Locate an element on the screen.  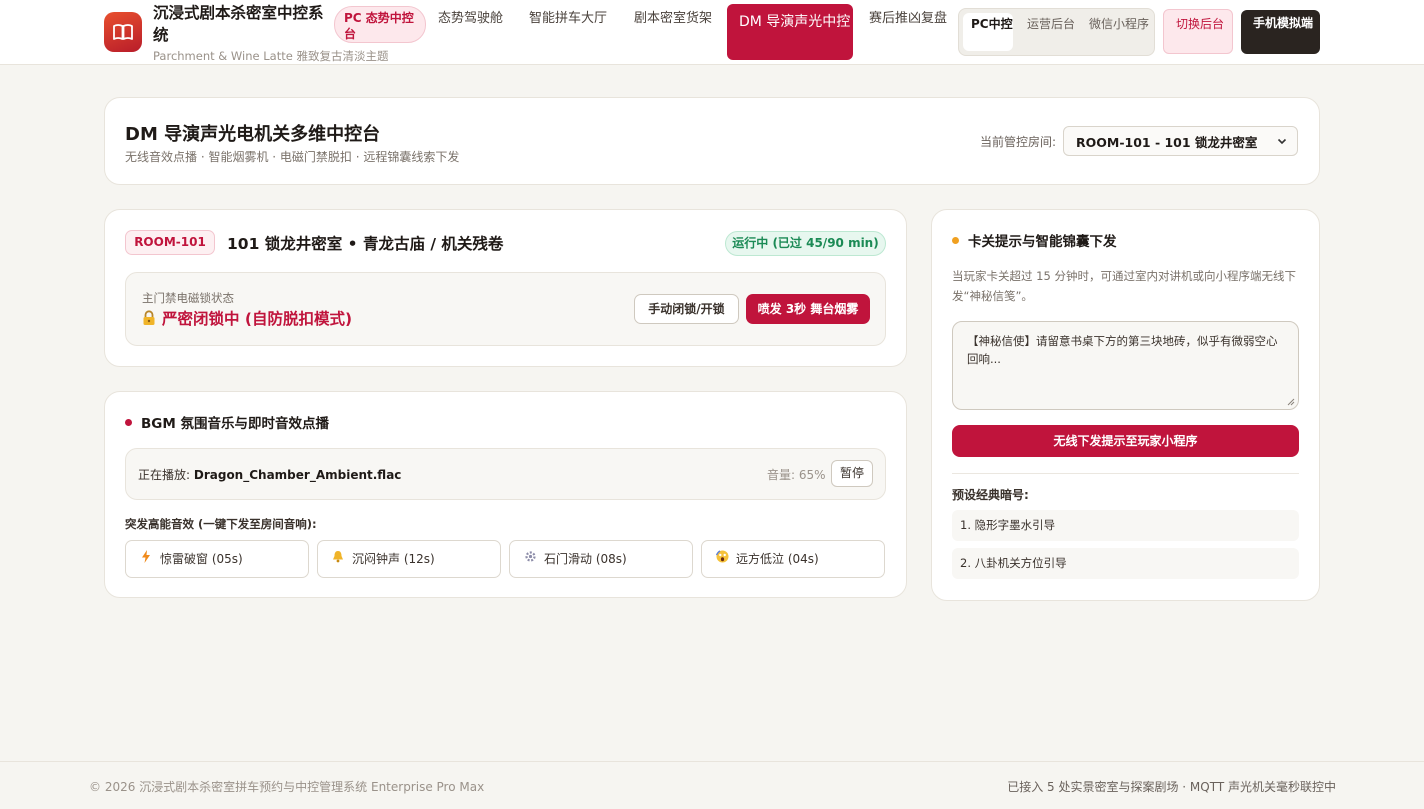
page-subtitle: 无线音效点播 · 智能烟雾机 · 电磁门禁脱扣 · 远程锦囊线索下发 is located at coordinates (292, 157).